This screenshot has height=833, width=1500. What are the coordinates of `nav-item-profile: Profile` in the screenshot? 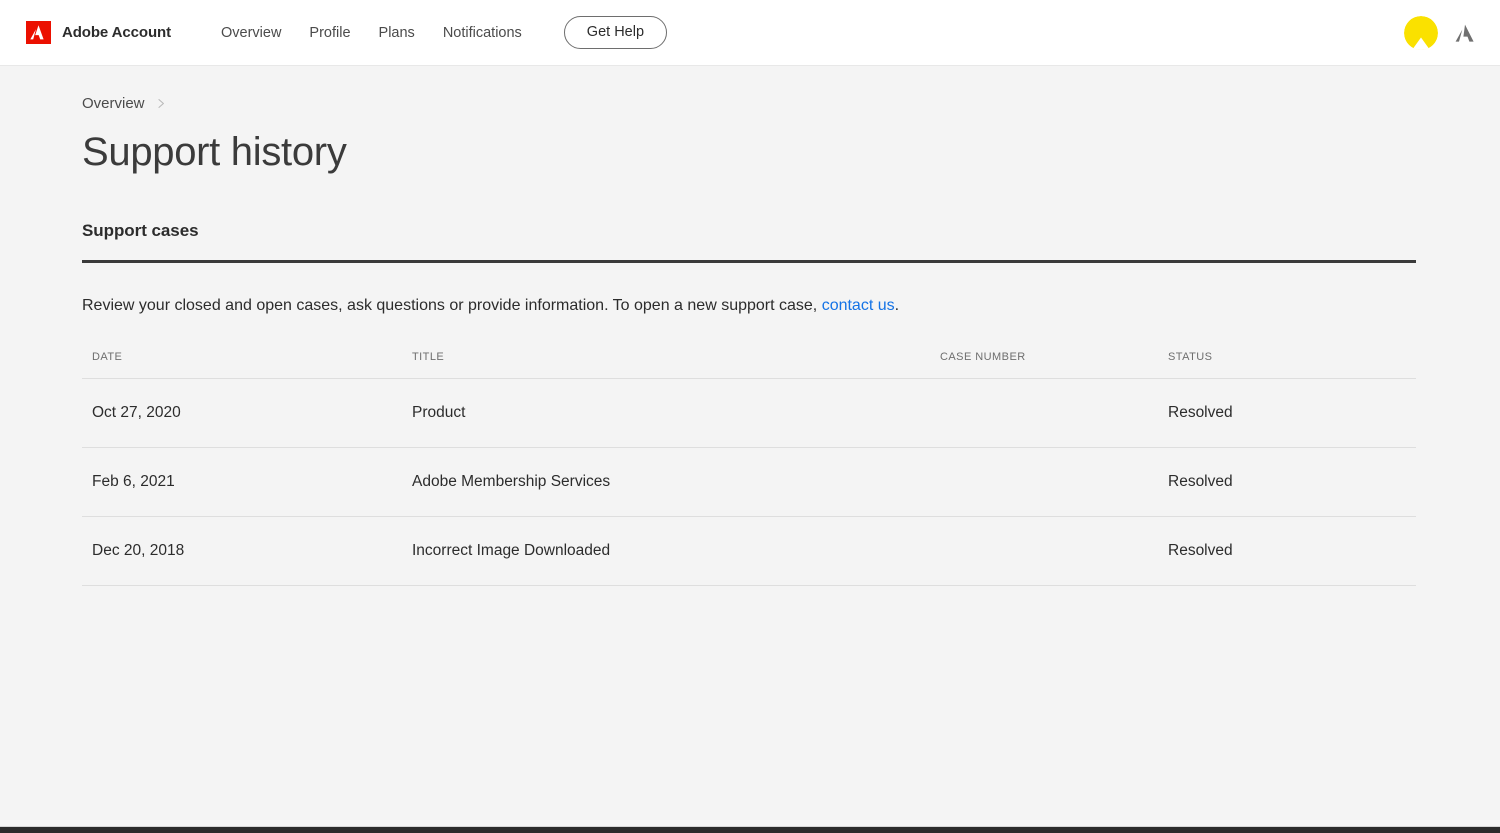 It's located at (329, 33).